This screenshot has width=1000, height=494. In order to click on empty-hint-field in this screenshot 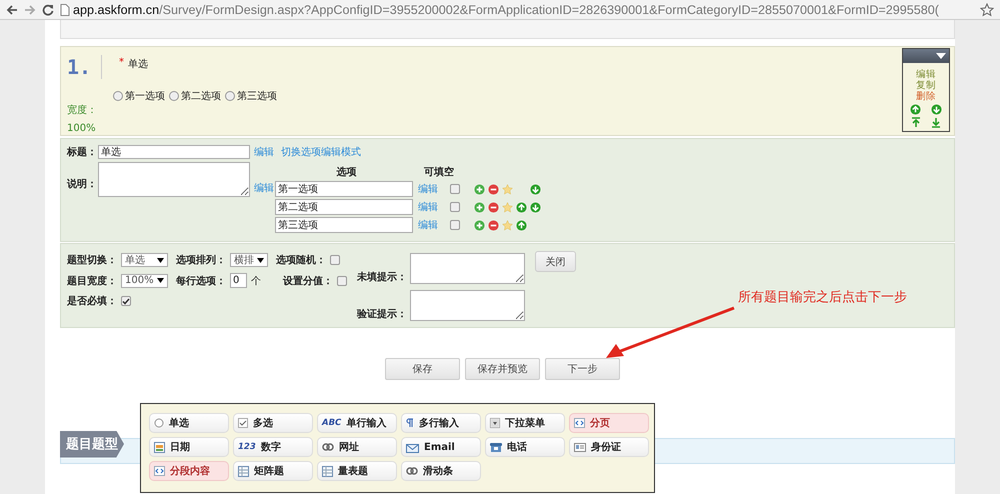, I will do `click(467, 268)`.